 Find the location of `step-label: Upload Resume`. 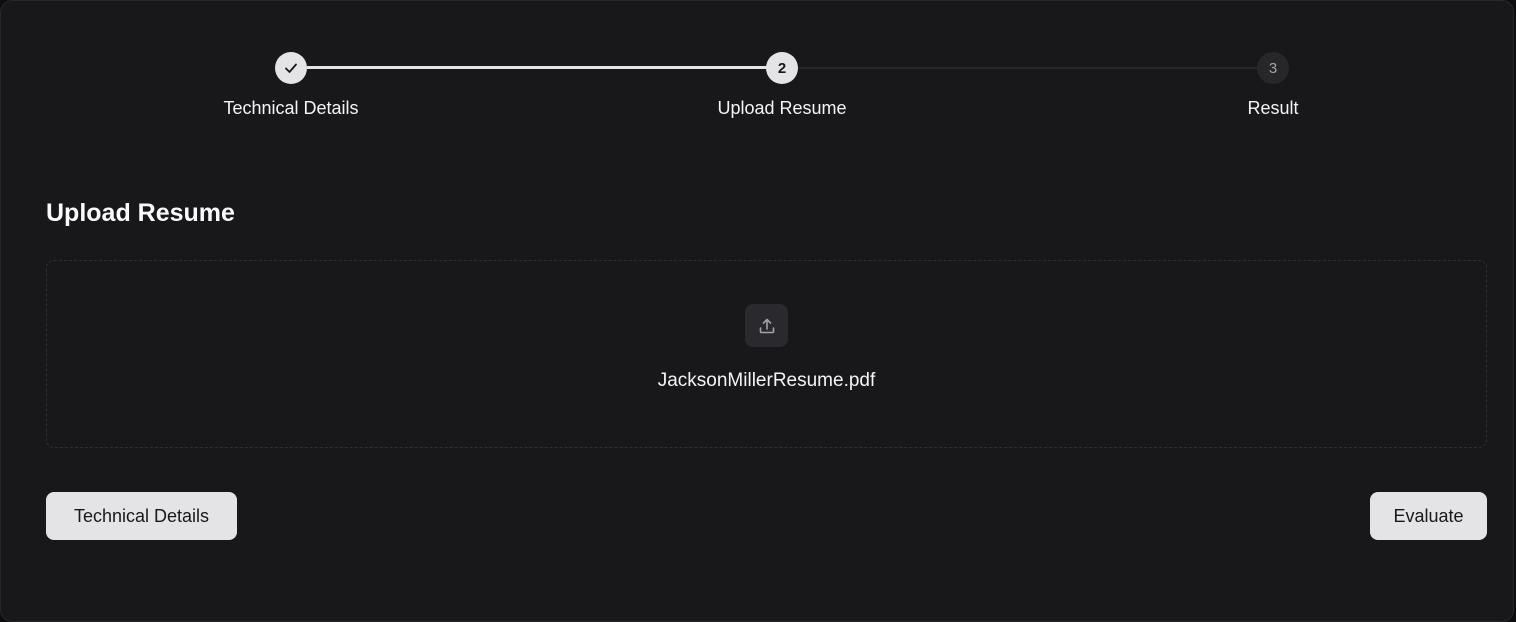

step-label: Upload Resume is located at coordinates (782, 108).